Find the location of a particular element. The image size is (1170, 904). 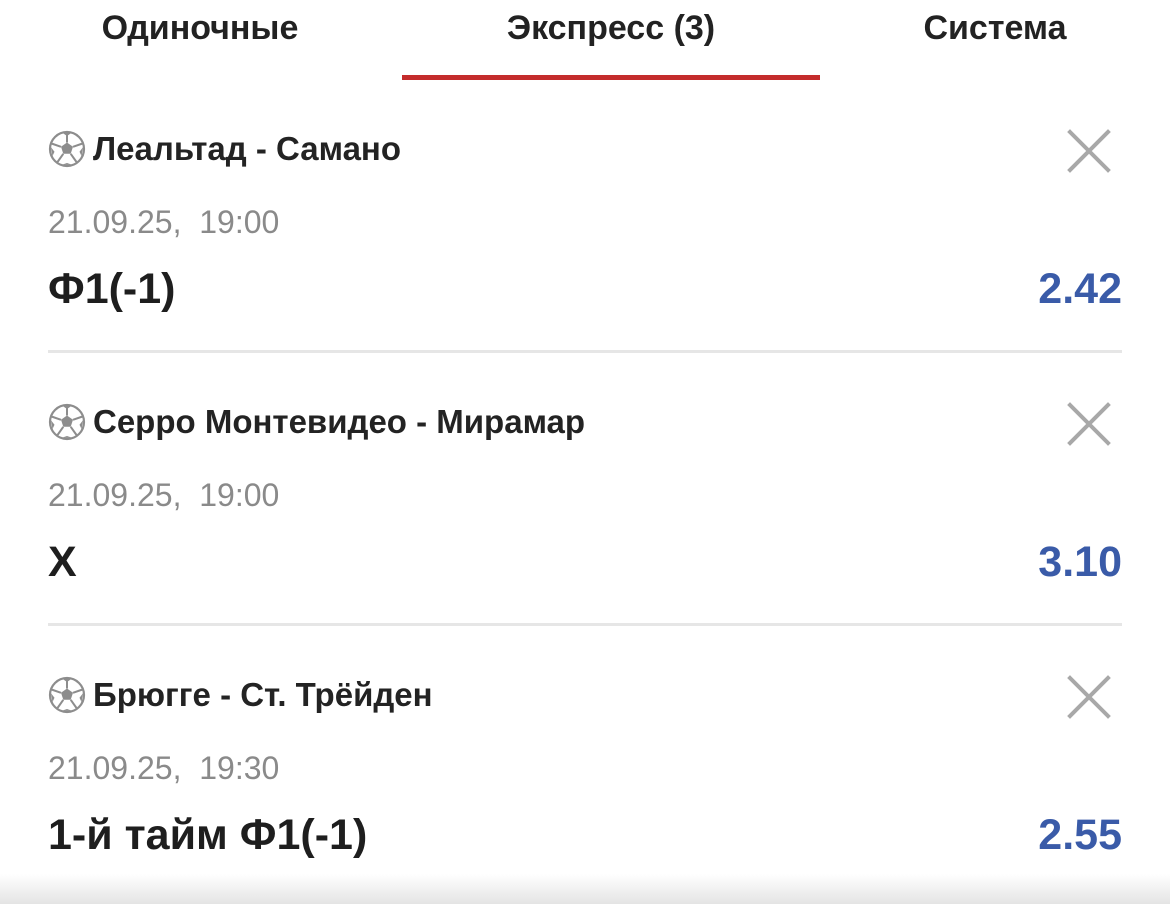

bet-outcome: Ф1(-1) is located at coordinates (112, 289).